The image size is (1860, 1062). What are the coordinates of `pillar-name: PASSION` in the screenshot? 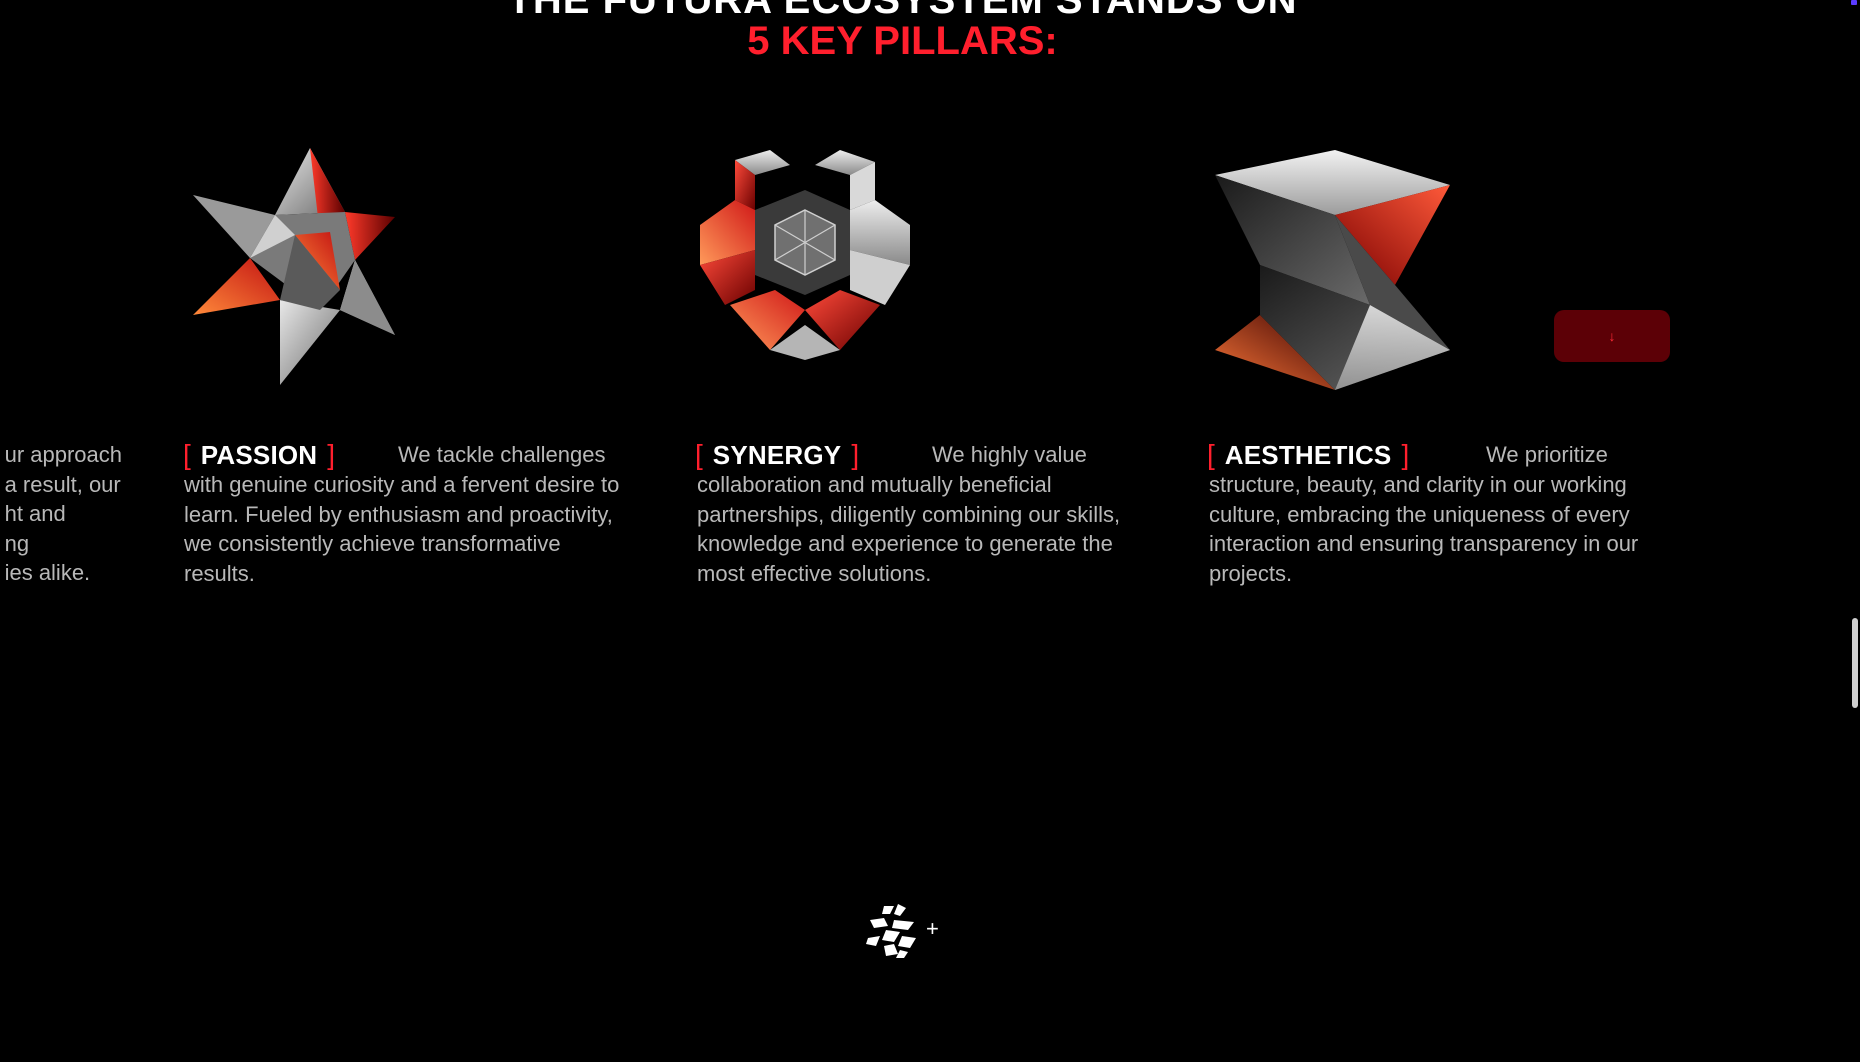 It's located at (259, 455).